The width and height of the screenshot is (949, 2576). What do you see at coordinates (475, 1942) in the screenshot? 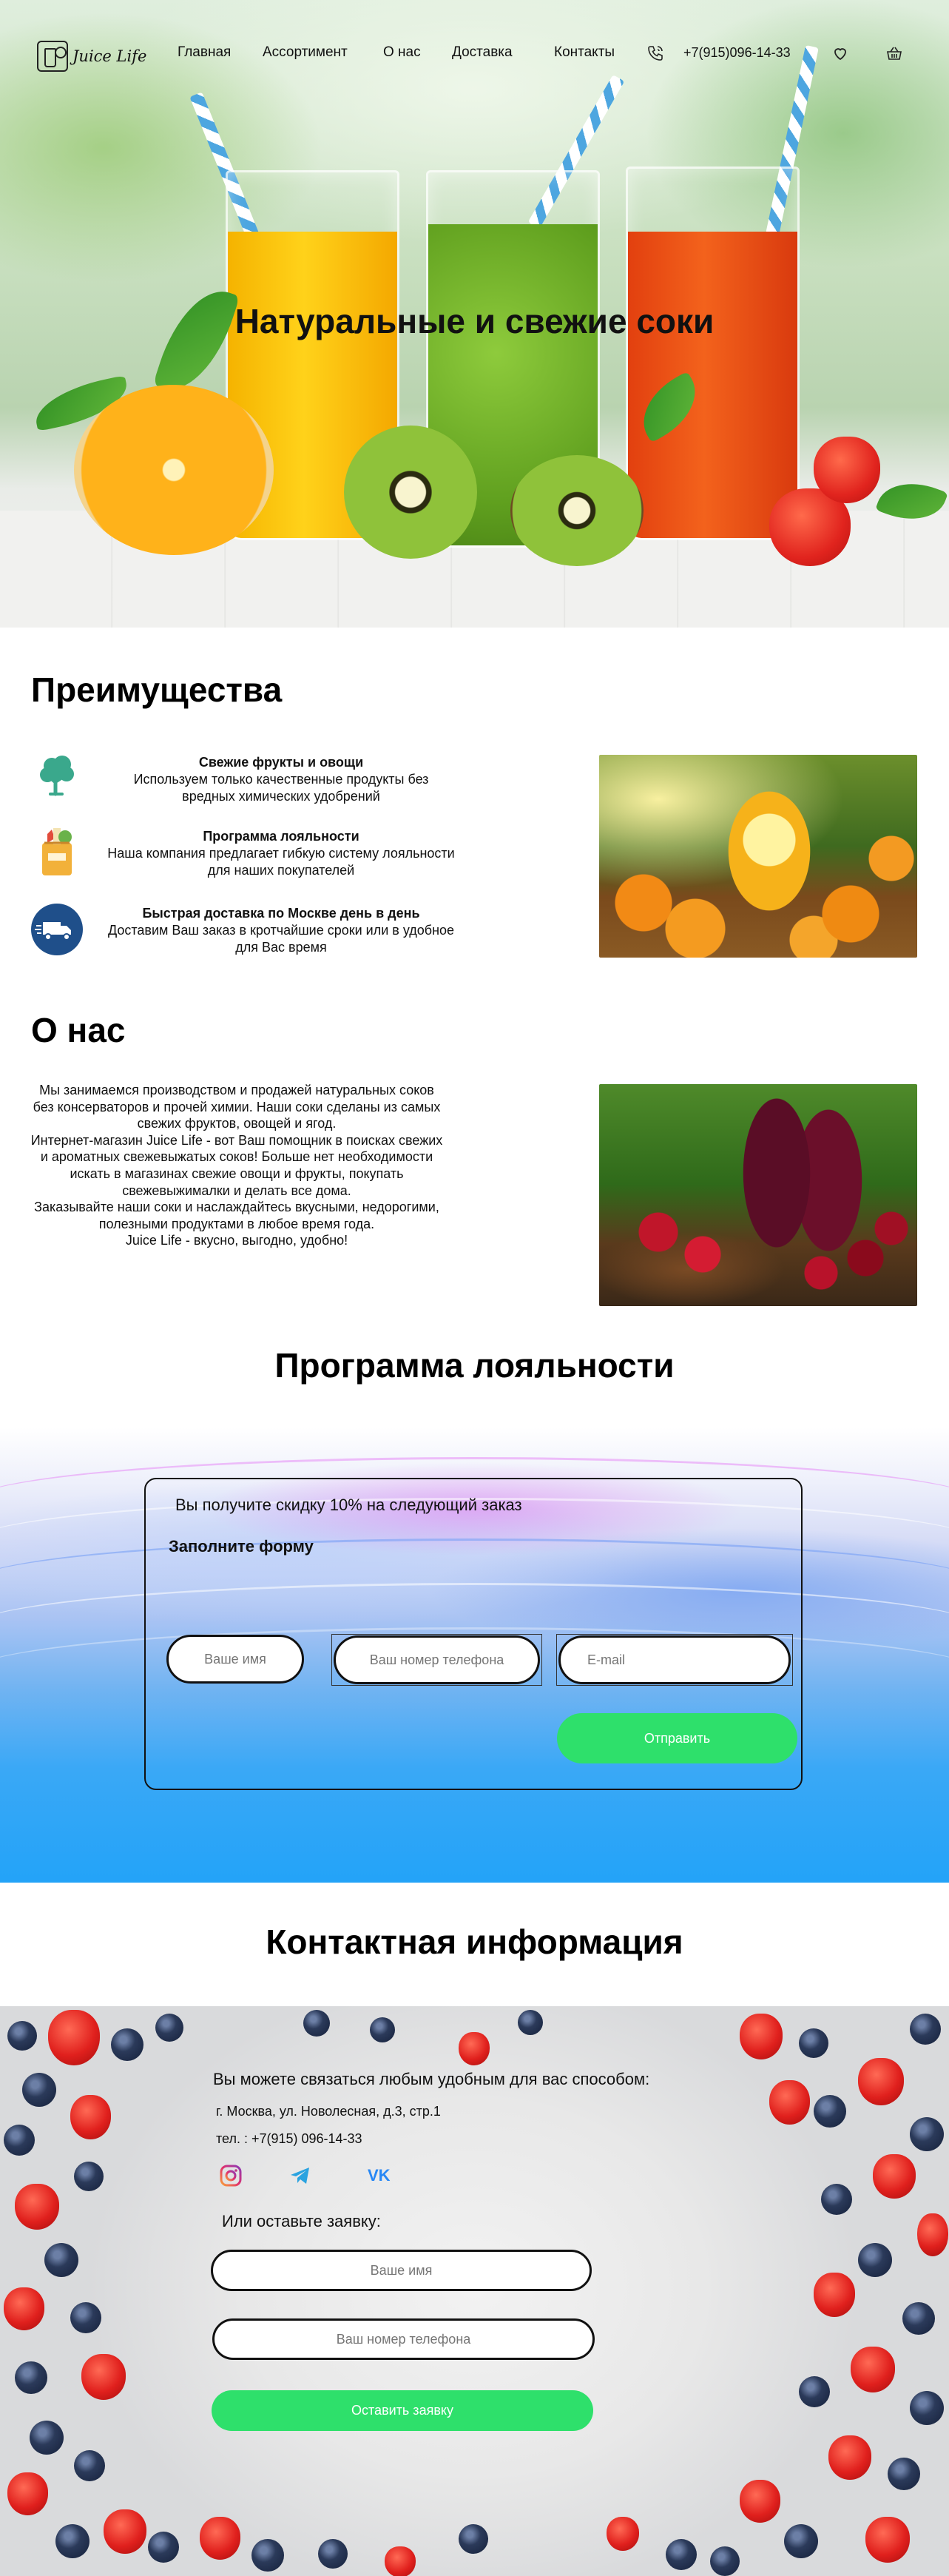
I see `contacts-title: Контактная информация` at bounding box center [475, 1942].